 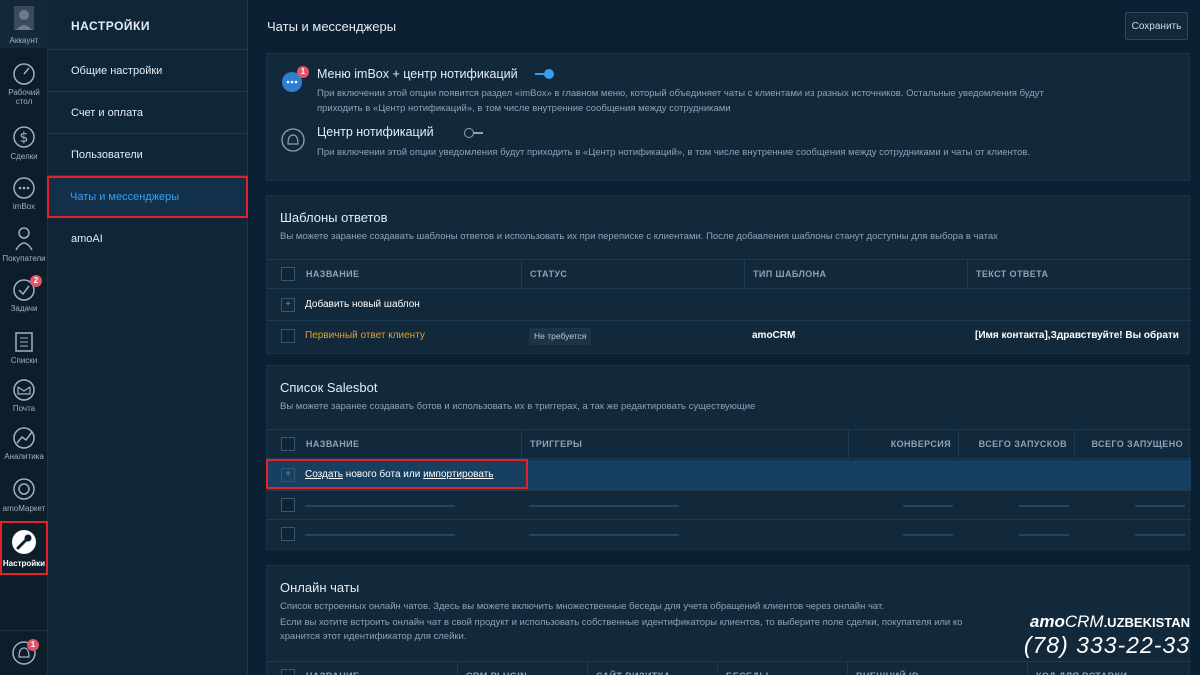 I want to click on option-center-toggle, so click(x=473, y=133).